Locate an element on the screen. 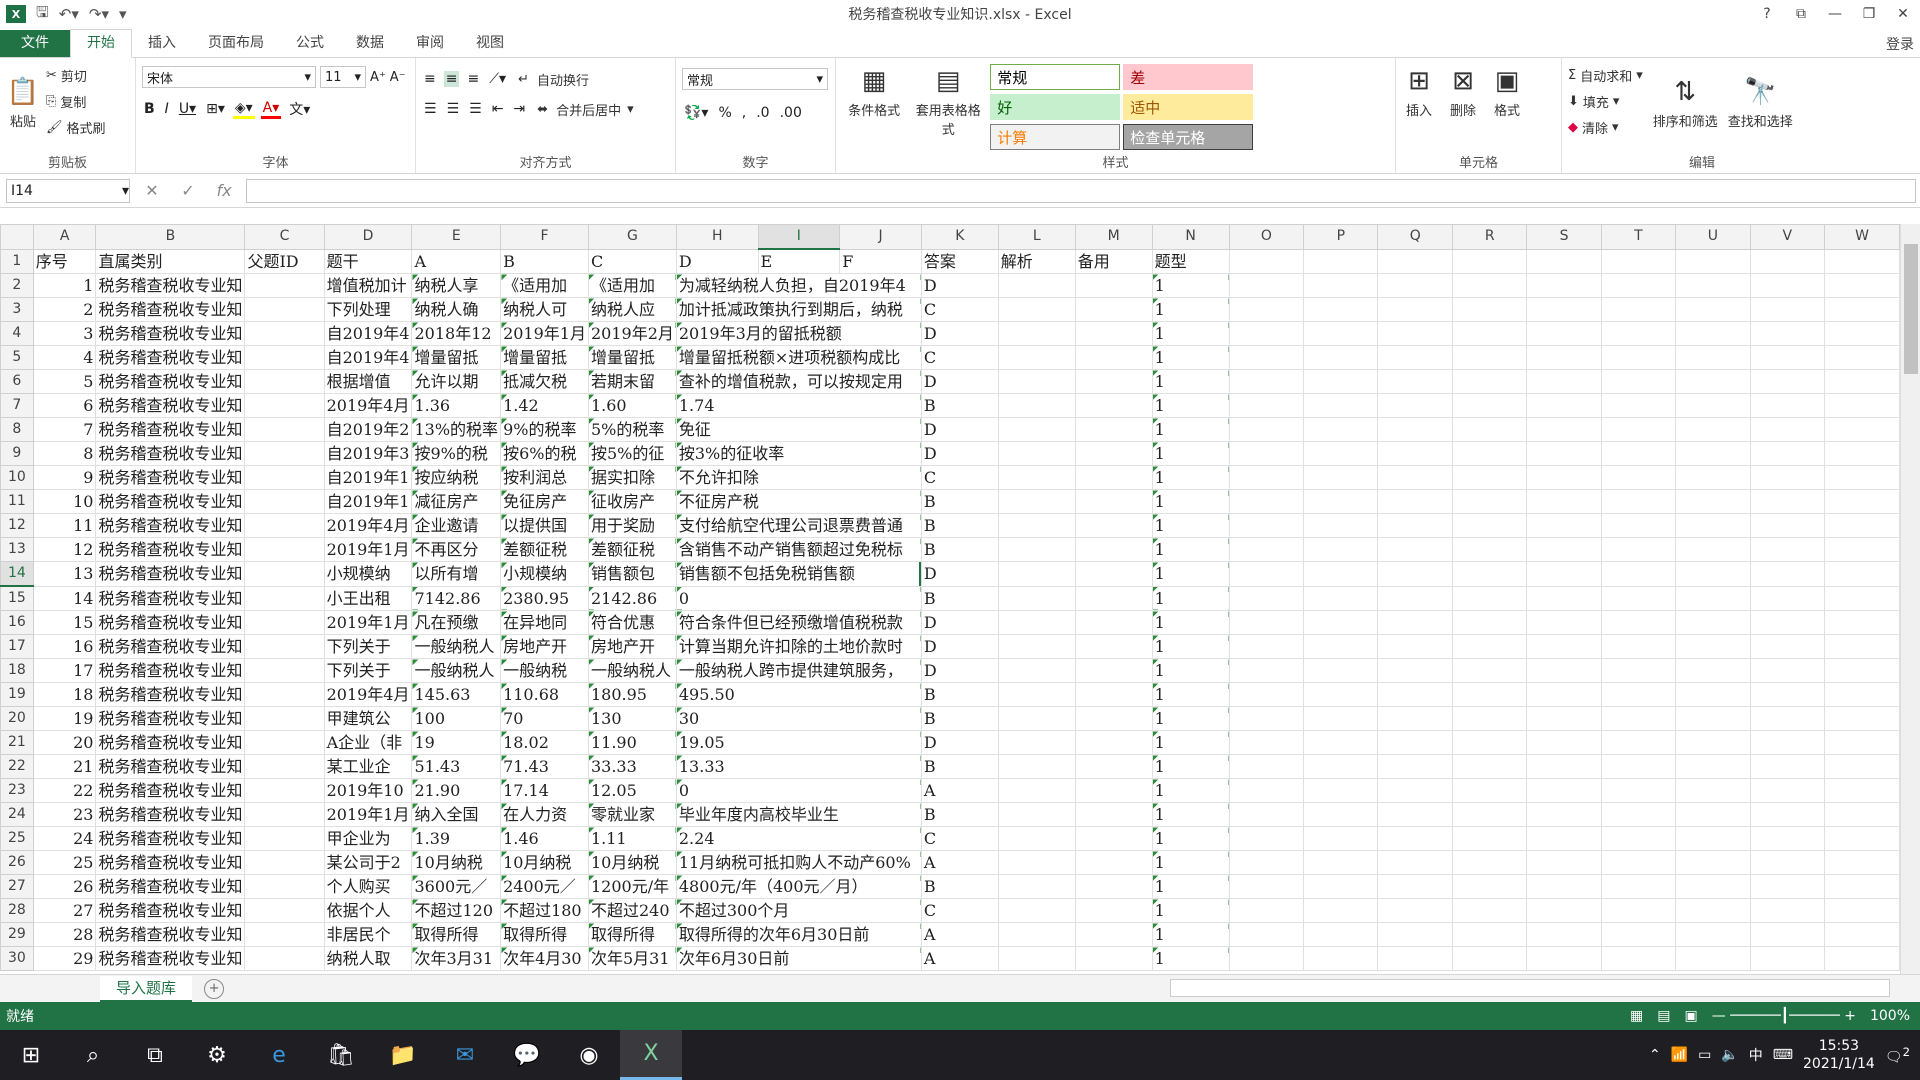 Image resolution: width=1920 pixels, height=1080 pixels. grid-cell: 非居民个 is located at coordinates (368, 934).